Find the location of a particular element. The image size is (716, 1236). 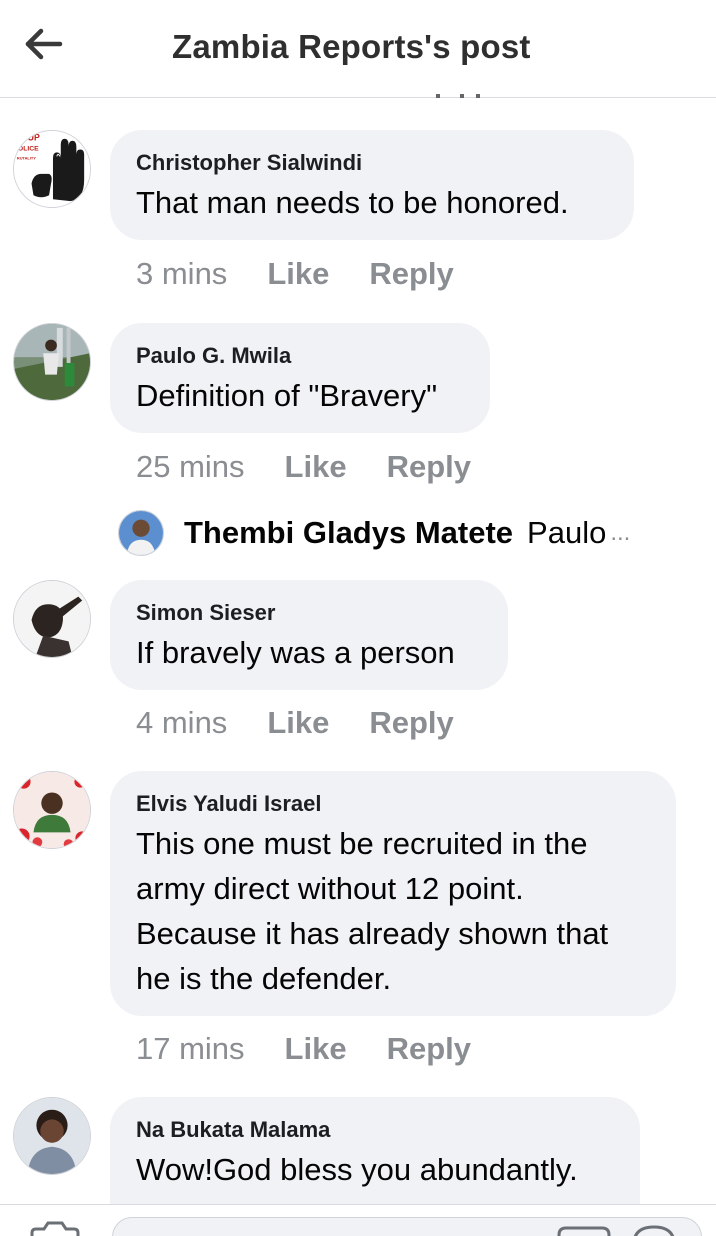

back-button is located at coordinates (44, 44).